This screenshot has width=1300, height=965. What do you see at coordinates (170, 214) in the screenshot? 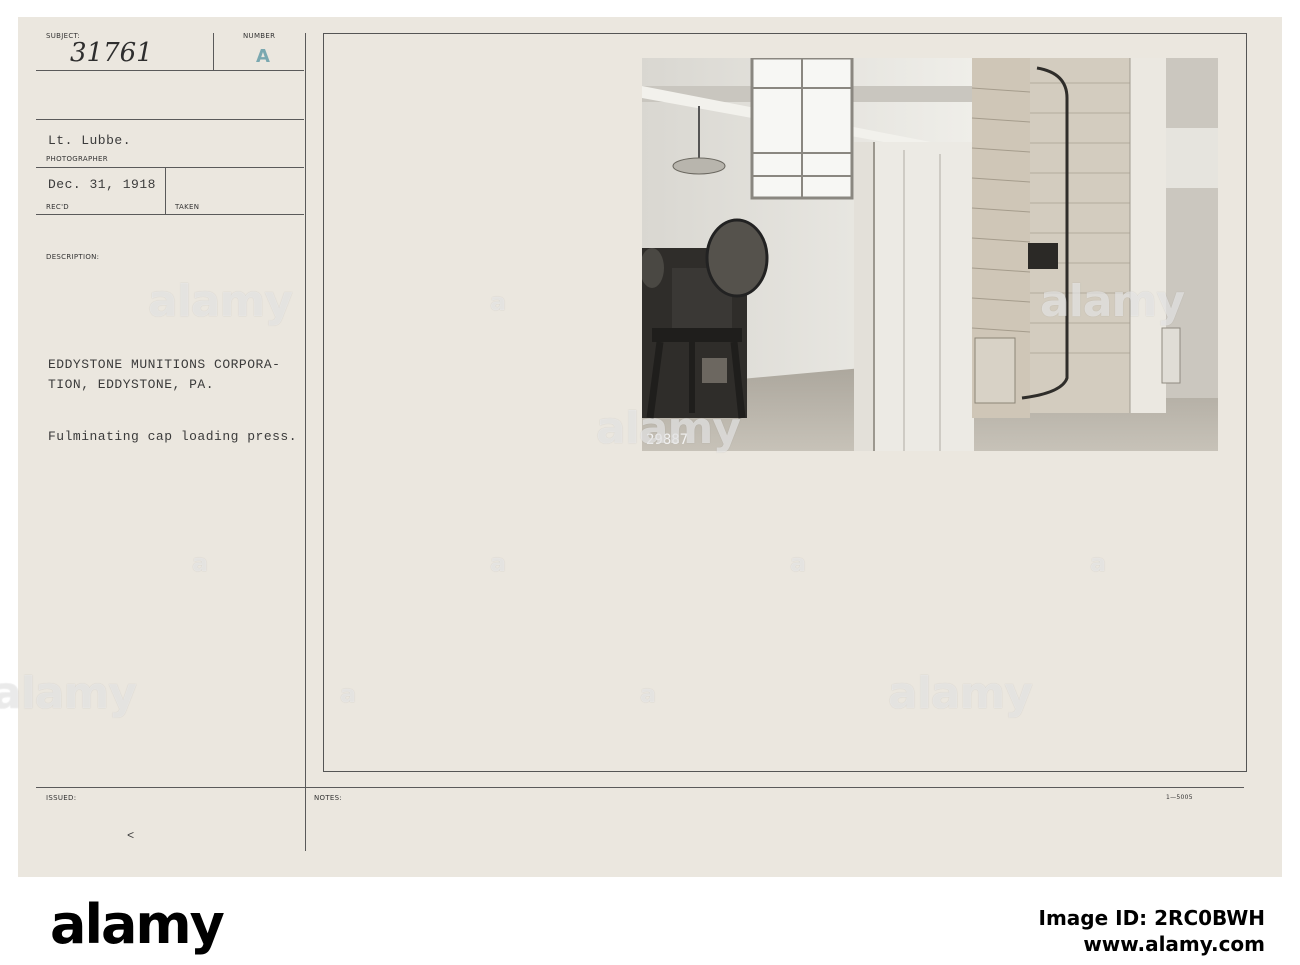
I see `rule-date` at bounding box center [170, 214].